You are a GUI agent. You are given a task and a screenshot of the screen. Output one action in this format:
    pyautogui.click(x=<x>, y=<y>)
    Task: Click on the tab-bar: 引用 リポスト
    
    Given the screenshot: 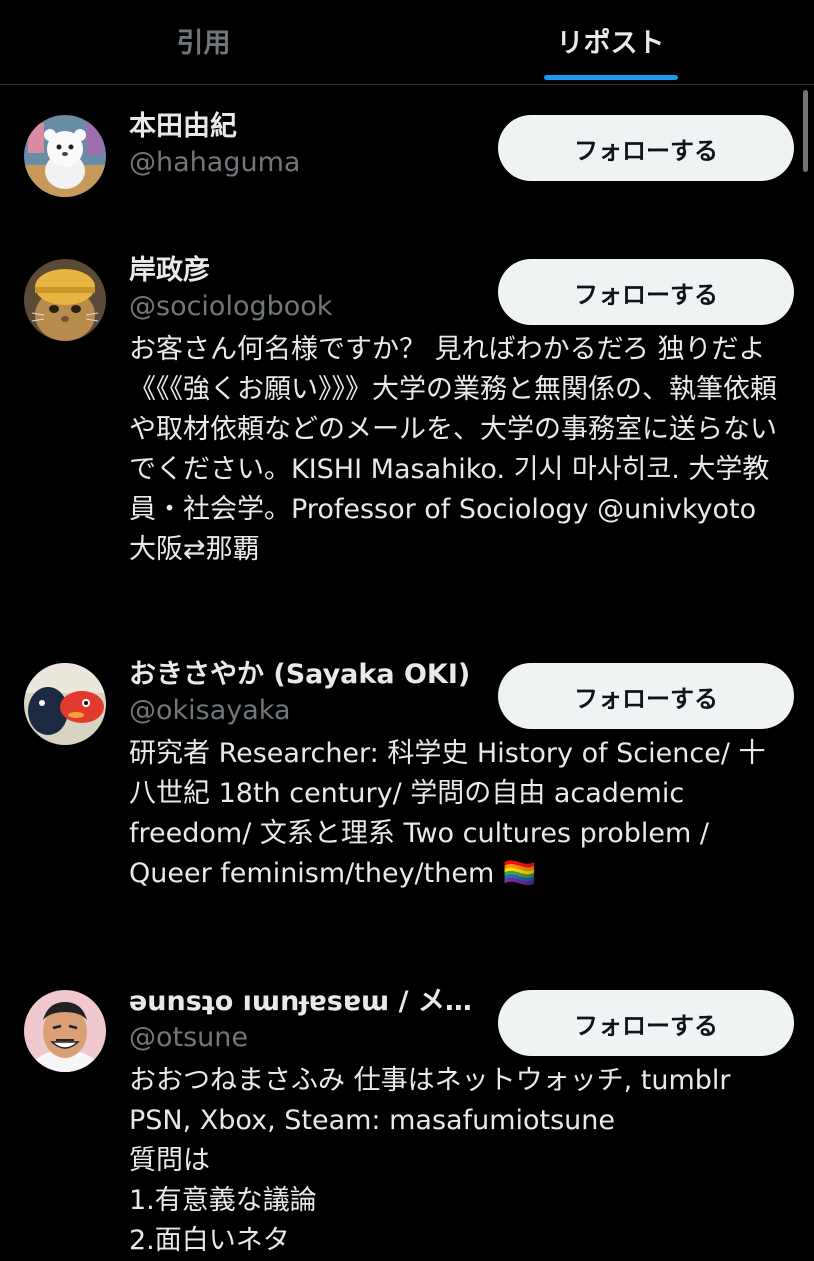 What is the action you would take?
    pyautogui.click(x=407, y=42)
    